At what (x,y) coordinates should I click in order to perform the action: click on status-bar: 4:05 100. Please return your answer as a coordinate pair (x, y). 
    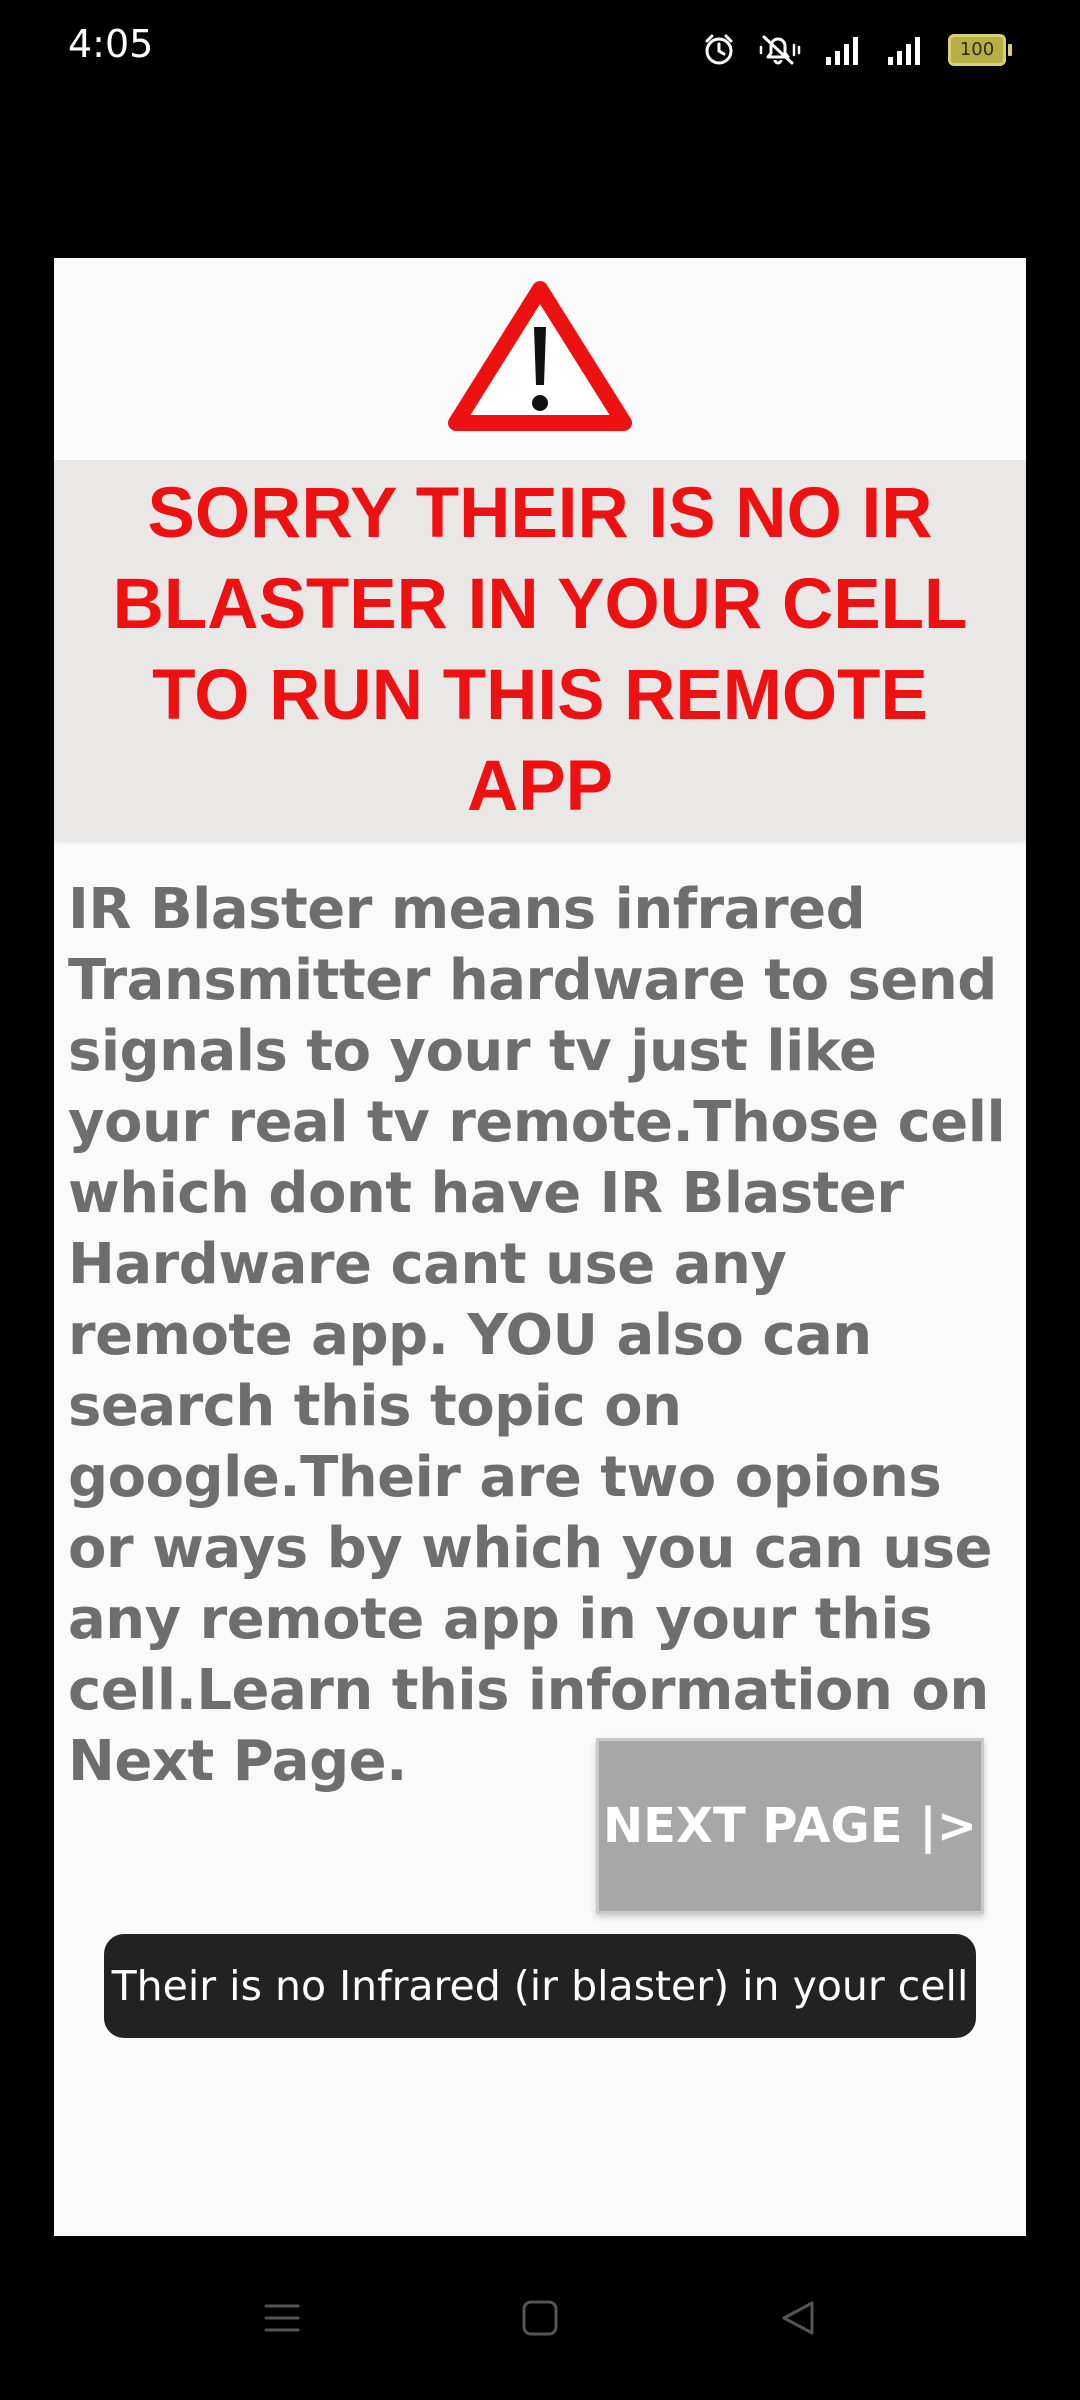
    Looking at the image, I should click on (540, 48).